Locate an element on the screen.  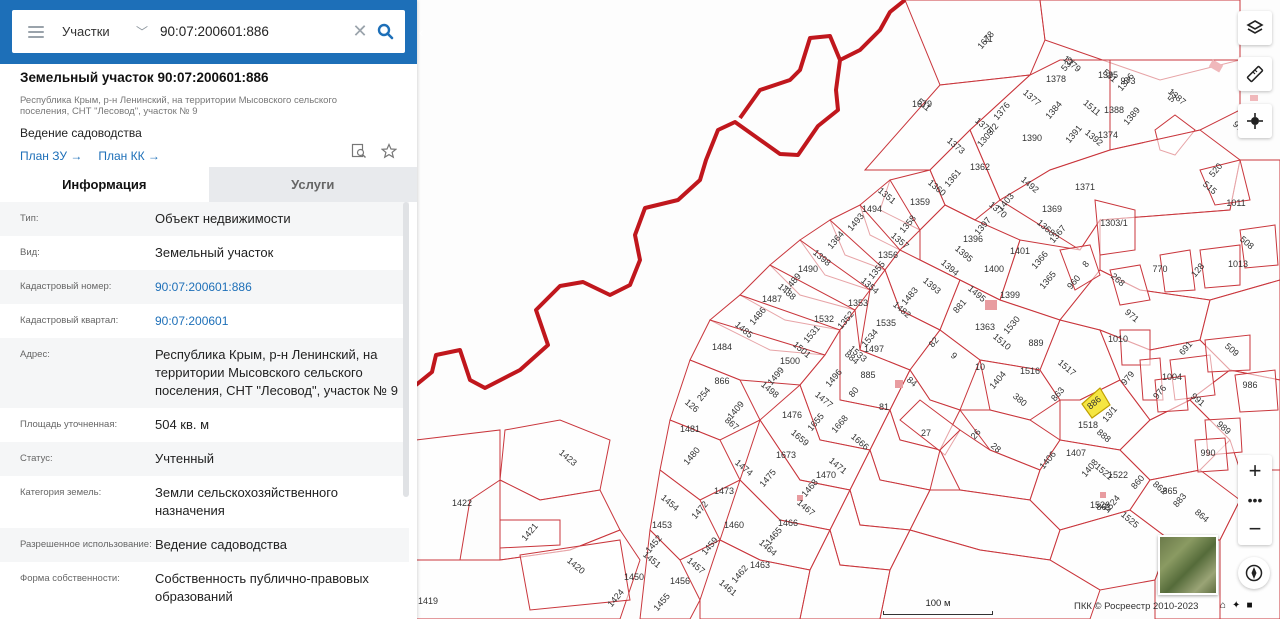
plan-kk-link: План КК → is located at coordinates (129, 156).